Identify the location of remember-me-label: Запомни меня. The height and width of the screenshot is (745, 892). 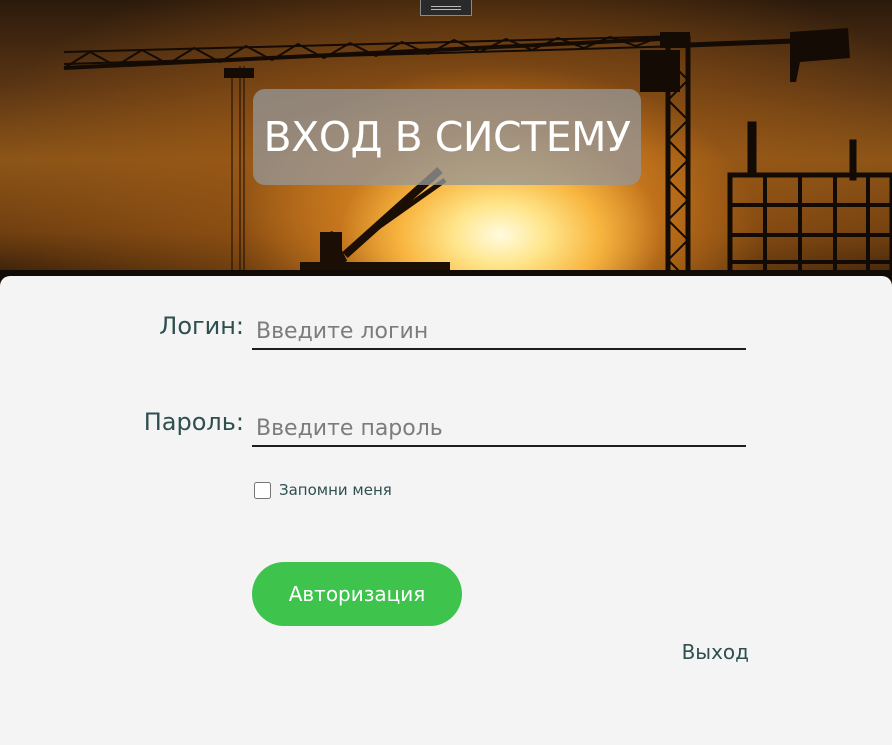
(335, 490).